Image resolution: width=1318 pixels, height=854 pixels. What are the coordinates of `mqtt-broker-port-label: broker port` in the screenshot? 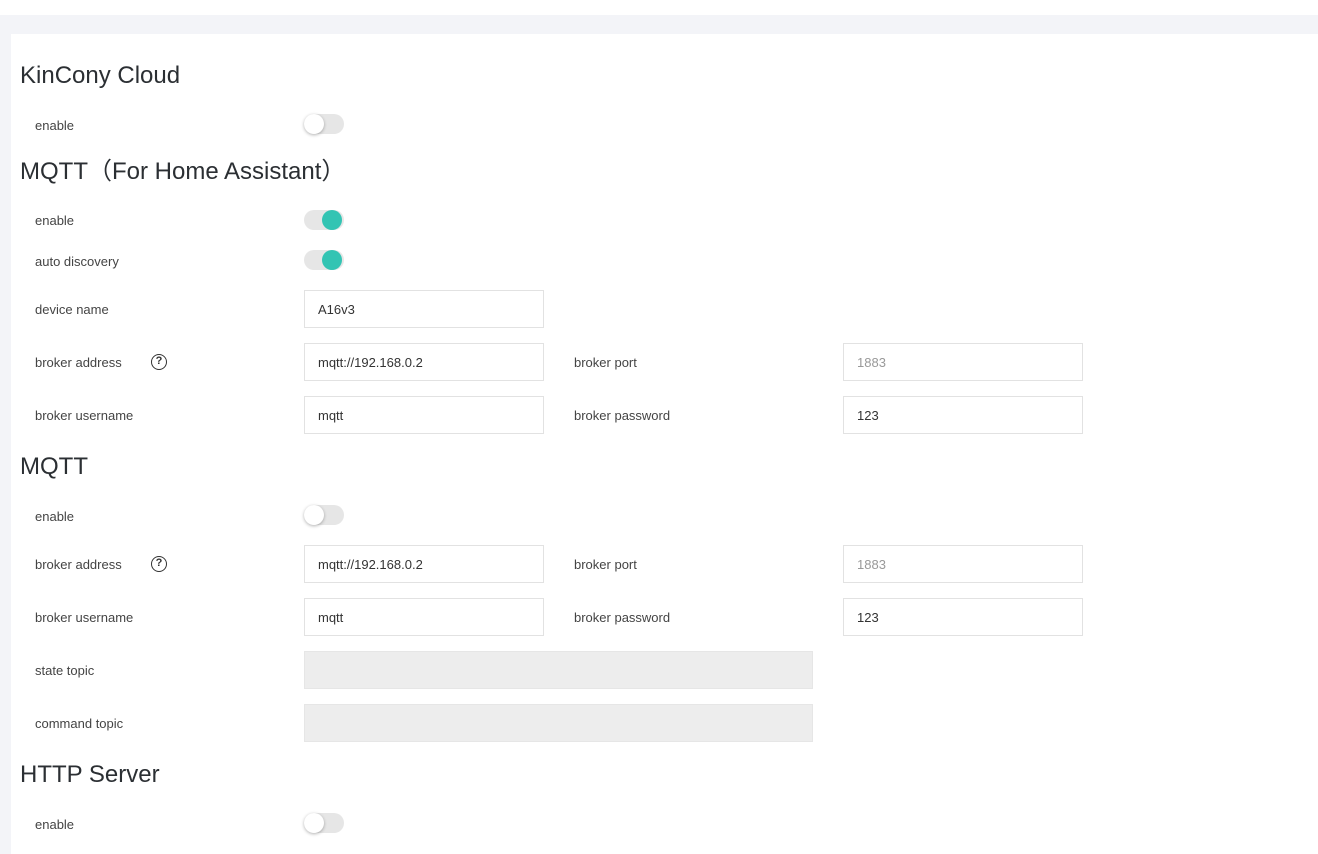 It's located at (605, 564).